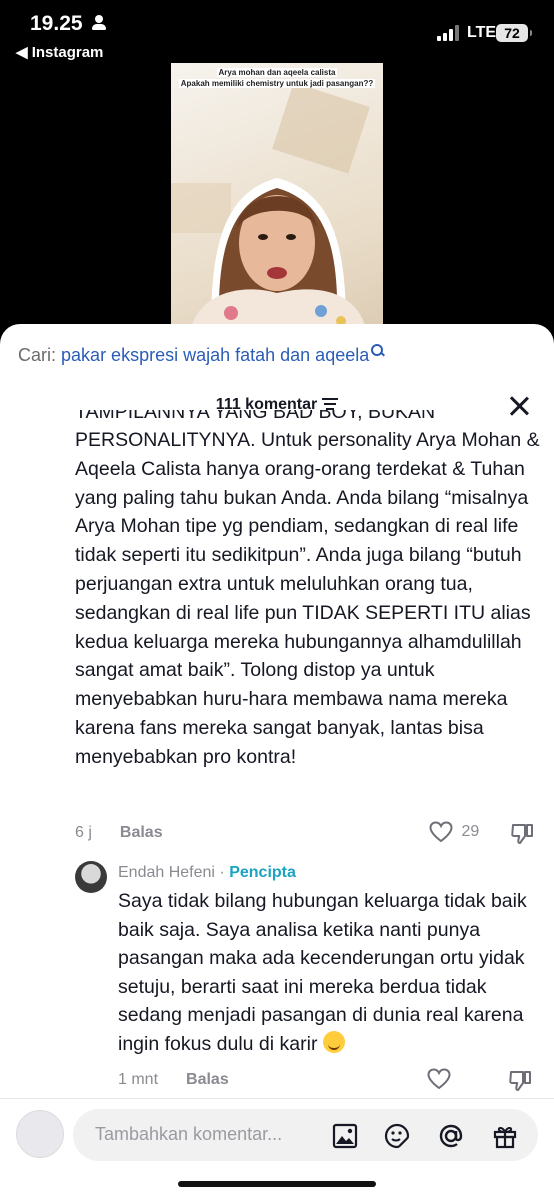 The width and height of the screenshot is (554, 1199). Describe the element at coordinates (454, 832) in the screenshot. I see `like-group: 29` at that location.